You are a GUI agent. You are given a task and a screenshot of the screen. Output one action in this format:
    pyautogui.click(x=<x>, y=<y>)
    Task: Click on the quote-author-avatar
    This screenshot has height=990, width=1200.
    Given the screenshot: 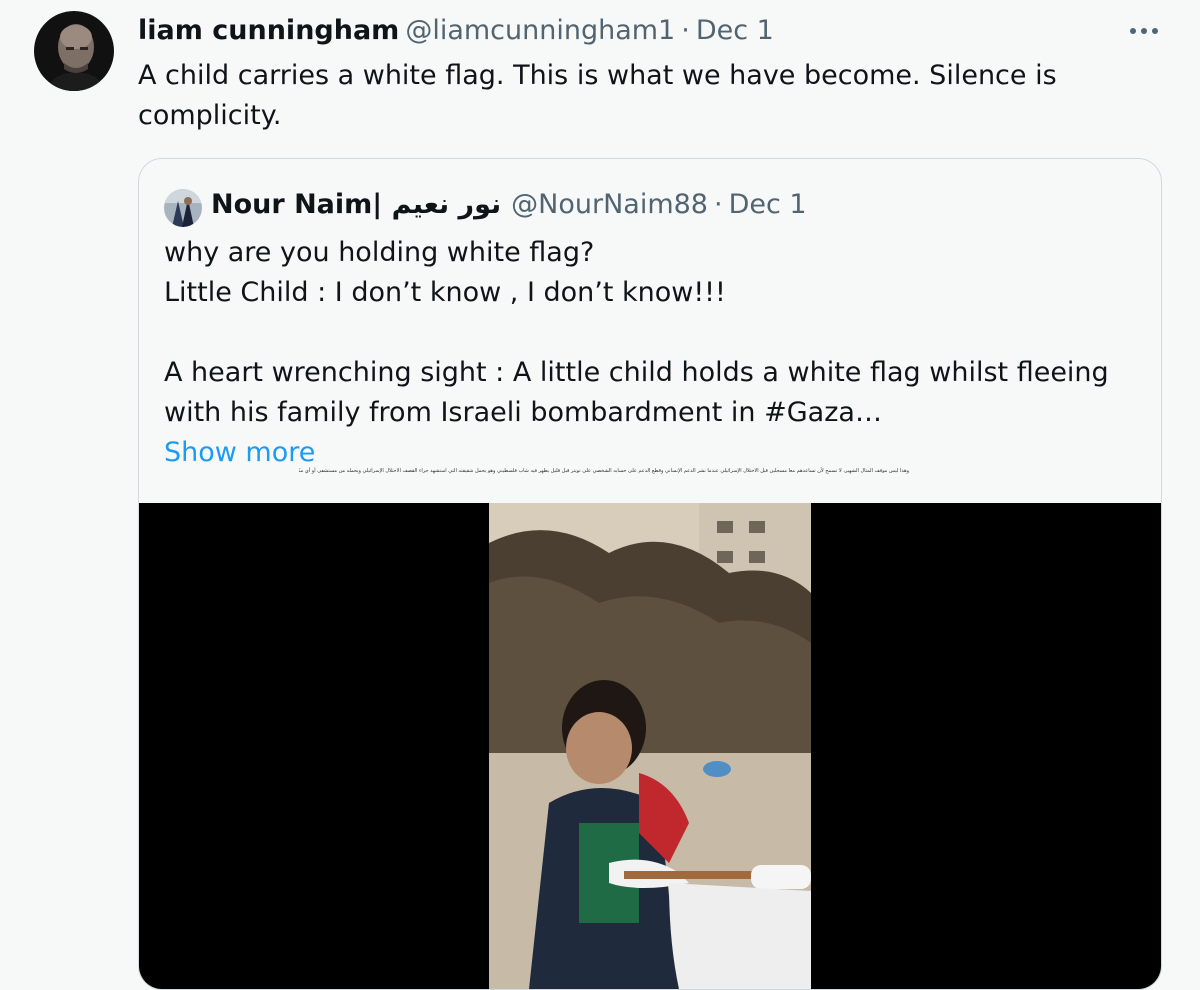 What is the action you would take?
    pyautogui.click(x=183, y=208)
    